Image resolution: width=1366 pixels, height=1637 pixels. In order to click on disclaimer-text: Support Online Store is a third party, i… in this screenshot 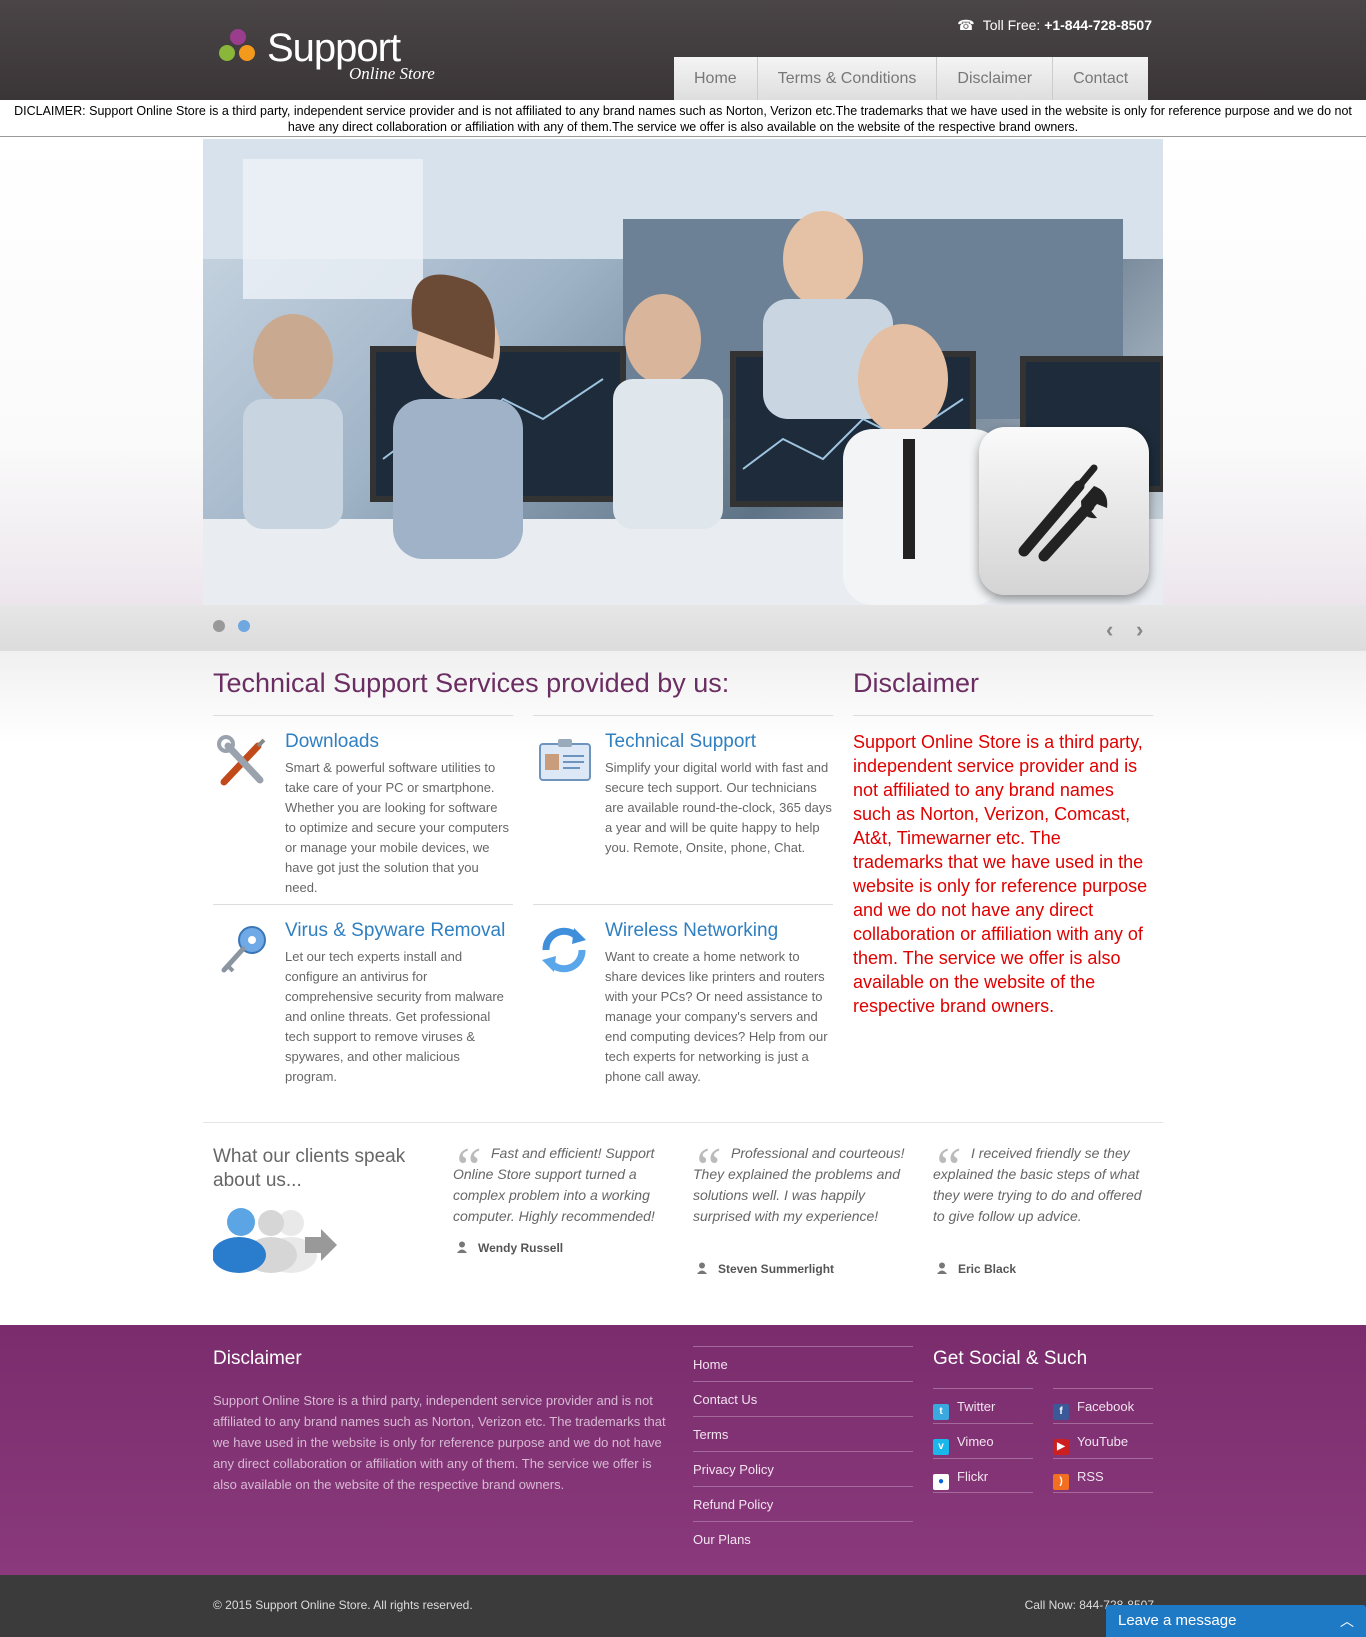, I will do `click(1000, 874)`.